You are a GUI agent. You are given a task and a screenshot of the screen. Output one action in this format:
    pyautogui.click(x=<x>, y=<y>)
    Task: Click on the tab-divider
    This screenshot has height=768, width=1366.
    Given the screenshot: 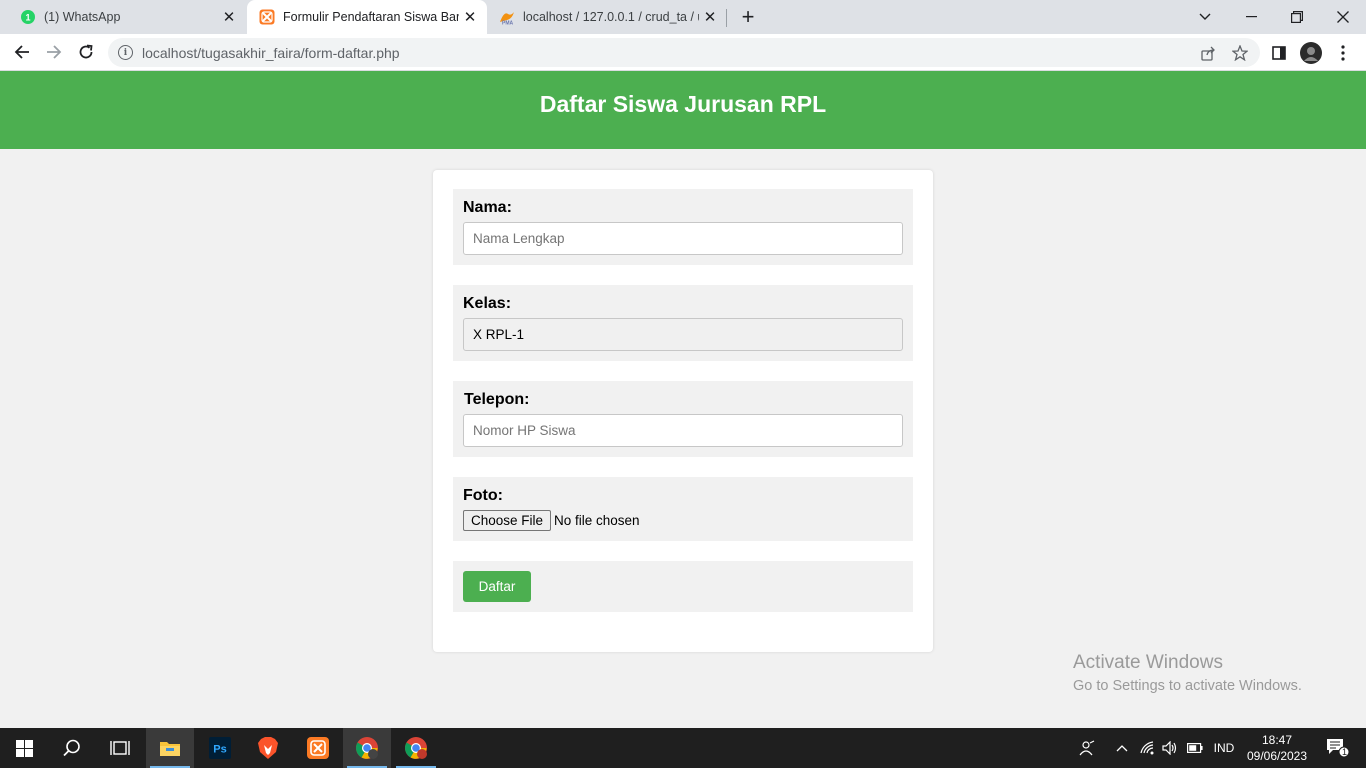 What is the action you would take?
    pyautogui.click(x=726, y=18)
    